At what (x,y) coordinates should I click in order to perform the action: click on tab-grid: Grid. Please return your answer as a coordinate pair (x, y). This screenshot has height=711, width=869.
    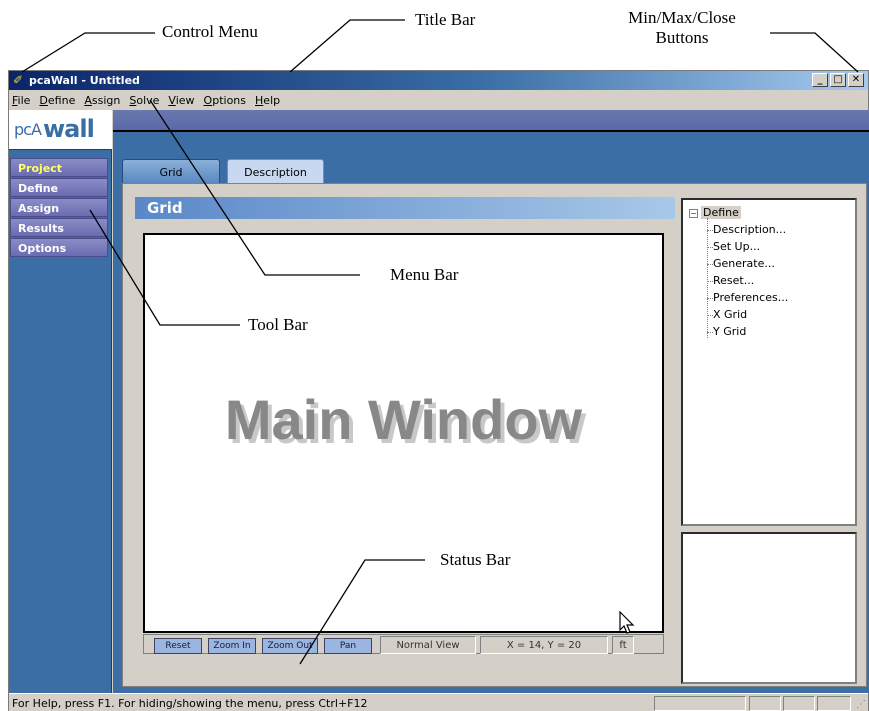
    Looking at the image, I should click on (171, 171).